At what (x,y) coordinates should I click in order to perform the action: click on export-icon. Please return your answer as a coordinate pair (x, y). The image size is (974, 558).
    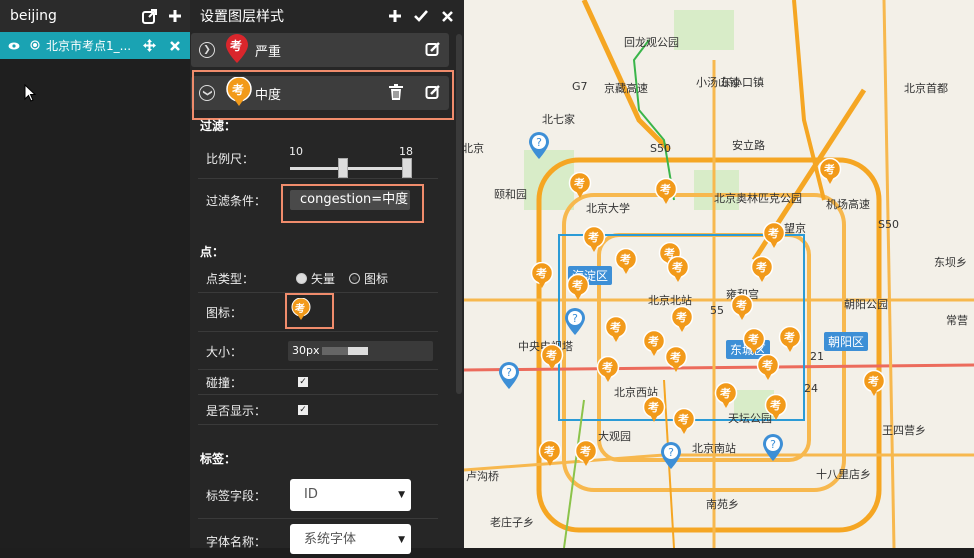
    Looking at the image, I should click on (149, 16).